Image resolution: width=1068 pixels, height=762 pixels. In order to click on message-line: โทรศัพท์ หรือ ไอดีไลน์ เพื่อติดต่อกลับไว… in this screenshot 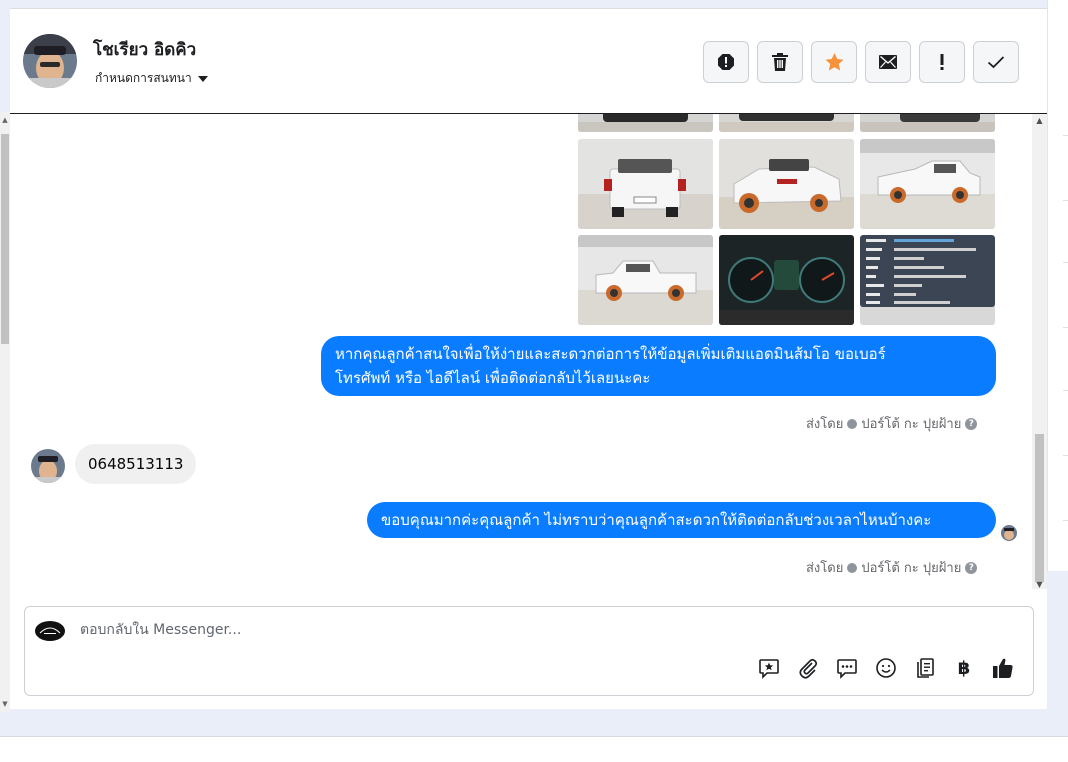, I will do `click(493, 378)`.